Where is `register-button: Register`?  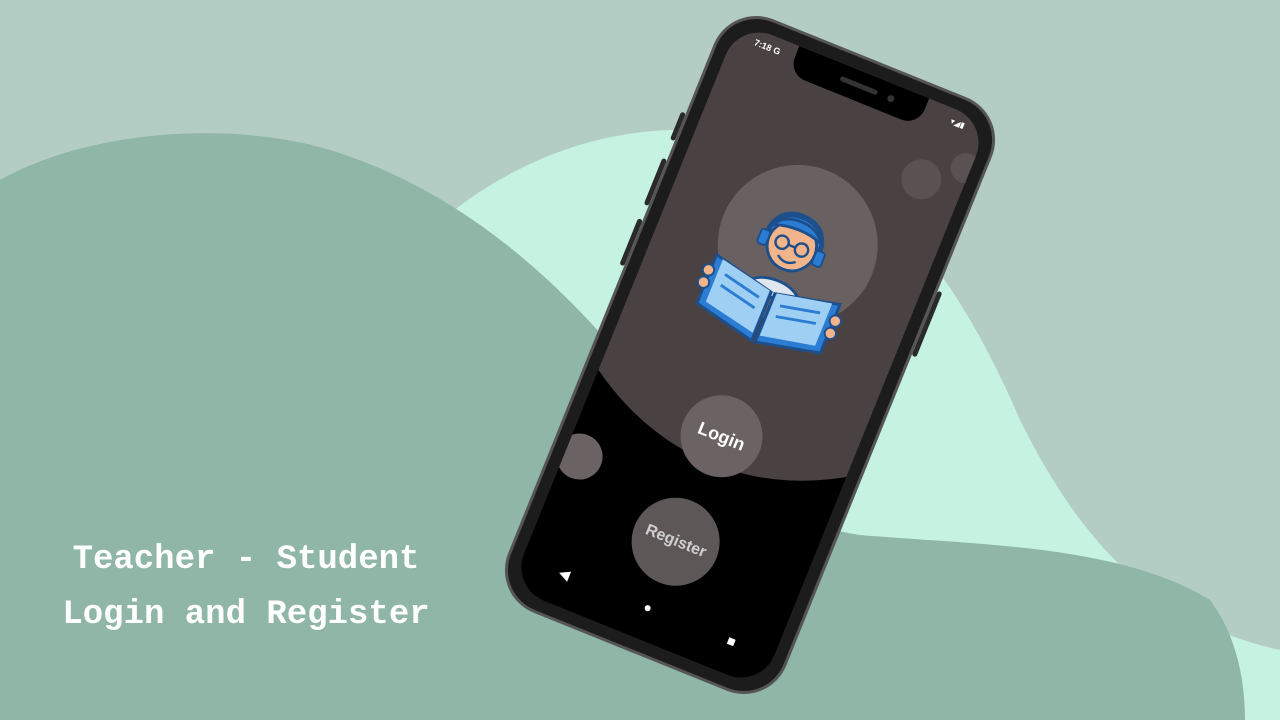
register-button: Register is located at coordinates (675, 542).